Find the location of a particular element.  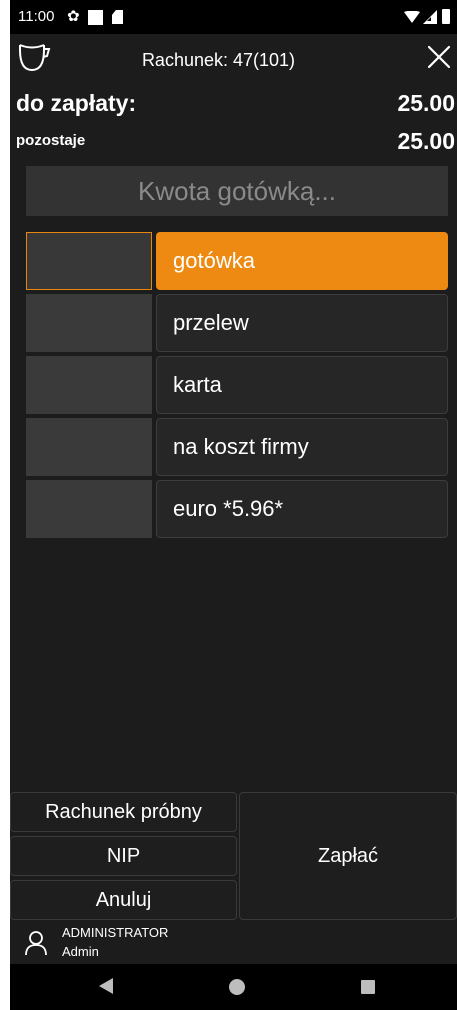

bill-title: Rachunek: 47(101) is located at coordinates (218, 60).